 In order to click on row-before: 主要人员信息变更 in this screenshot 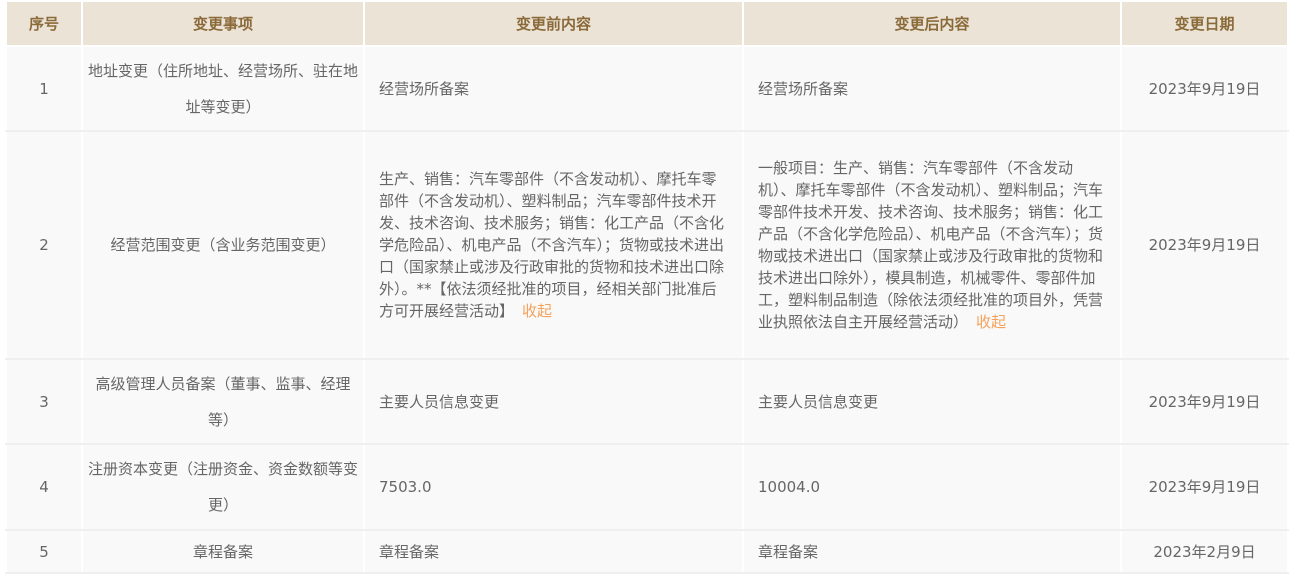, I will do `click(553, 401)`.